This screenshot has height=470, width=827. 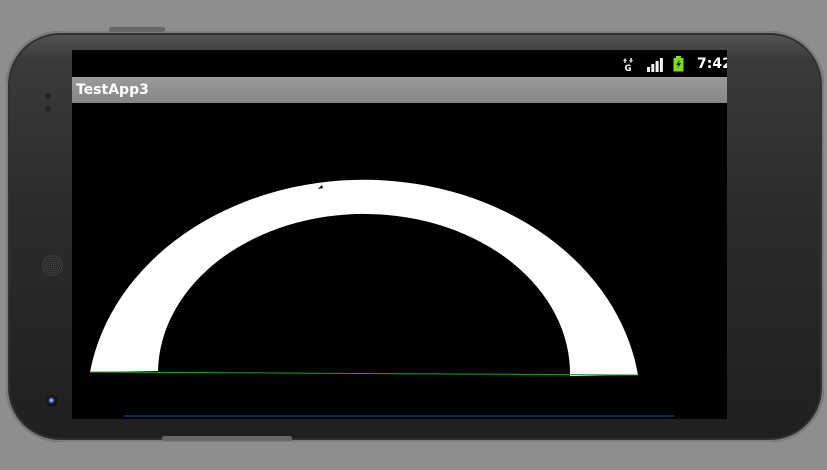 What do you see at coordinates (52, 401) in the screenshot?
I see `front-camera-icon` at bounding box center [52, 401].